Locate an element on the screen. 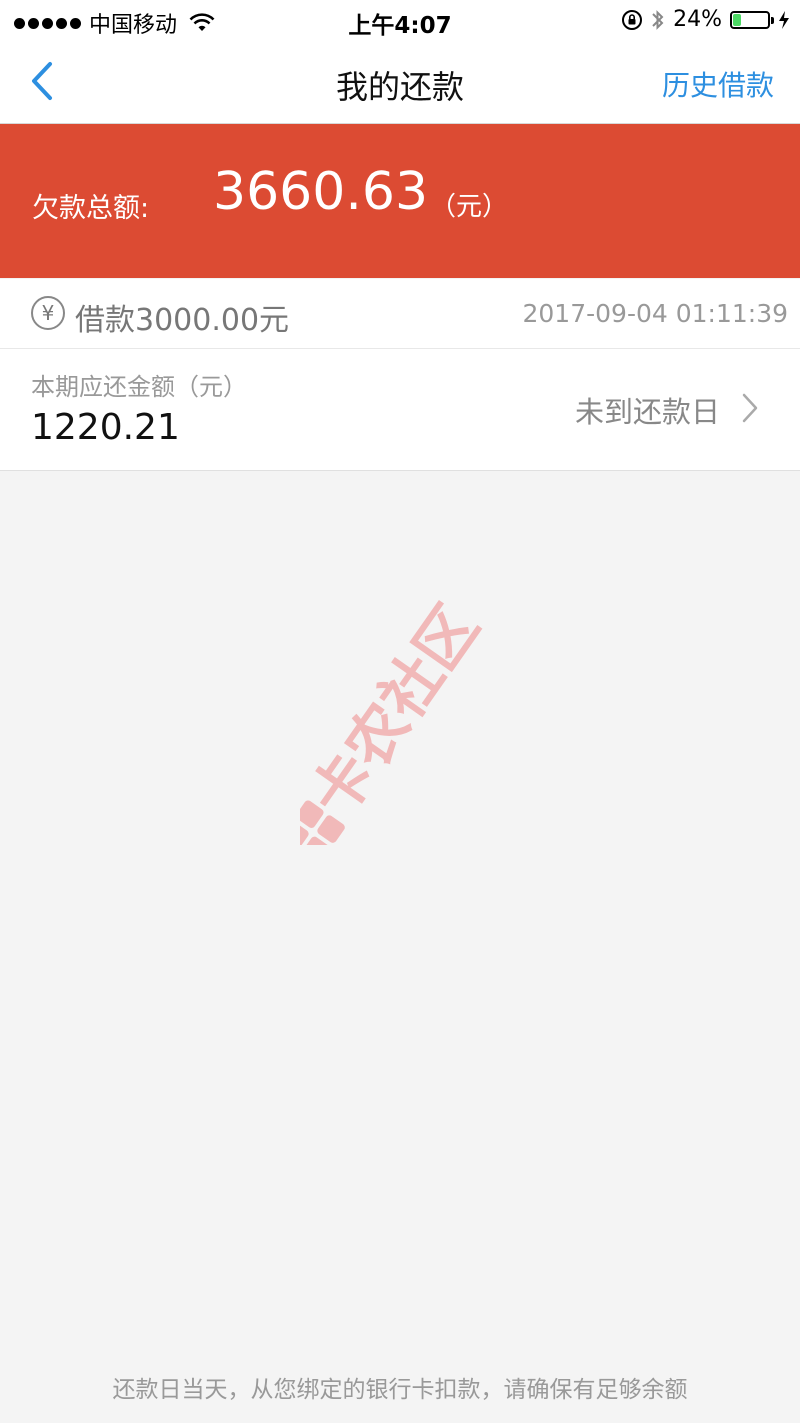  status-bar: 中国移动 上午4:07 24% is located at coordinates (400, 20).